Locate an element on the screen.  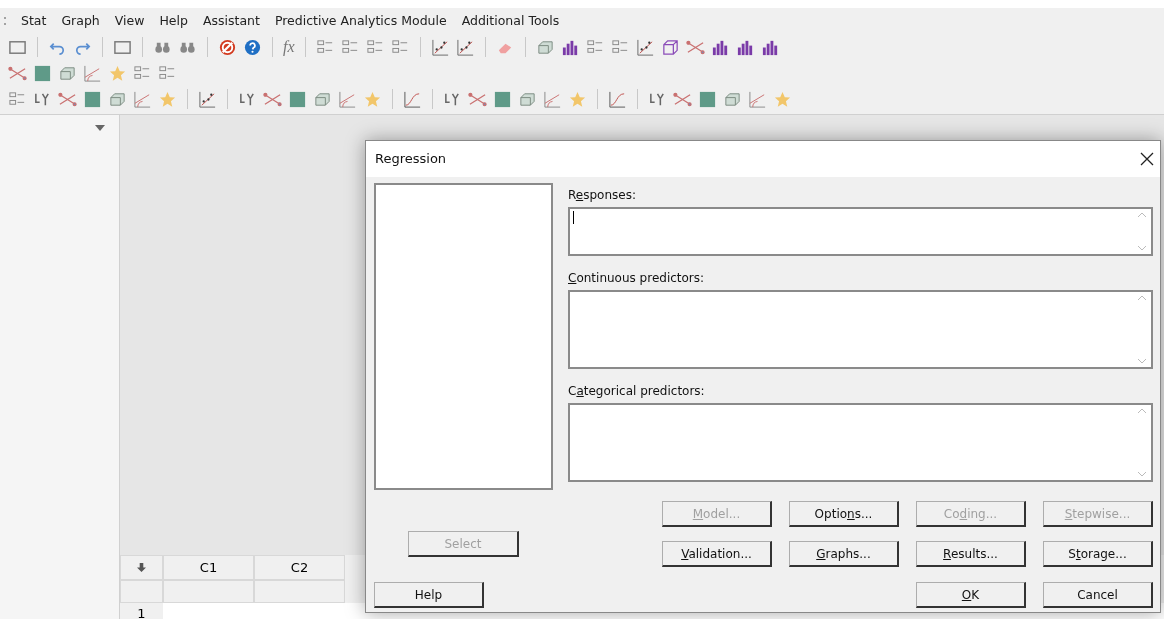
dialog-title: Regression is located at coordinates (411, 159).